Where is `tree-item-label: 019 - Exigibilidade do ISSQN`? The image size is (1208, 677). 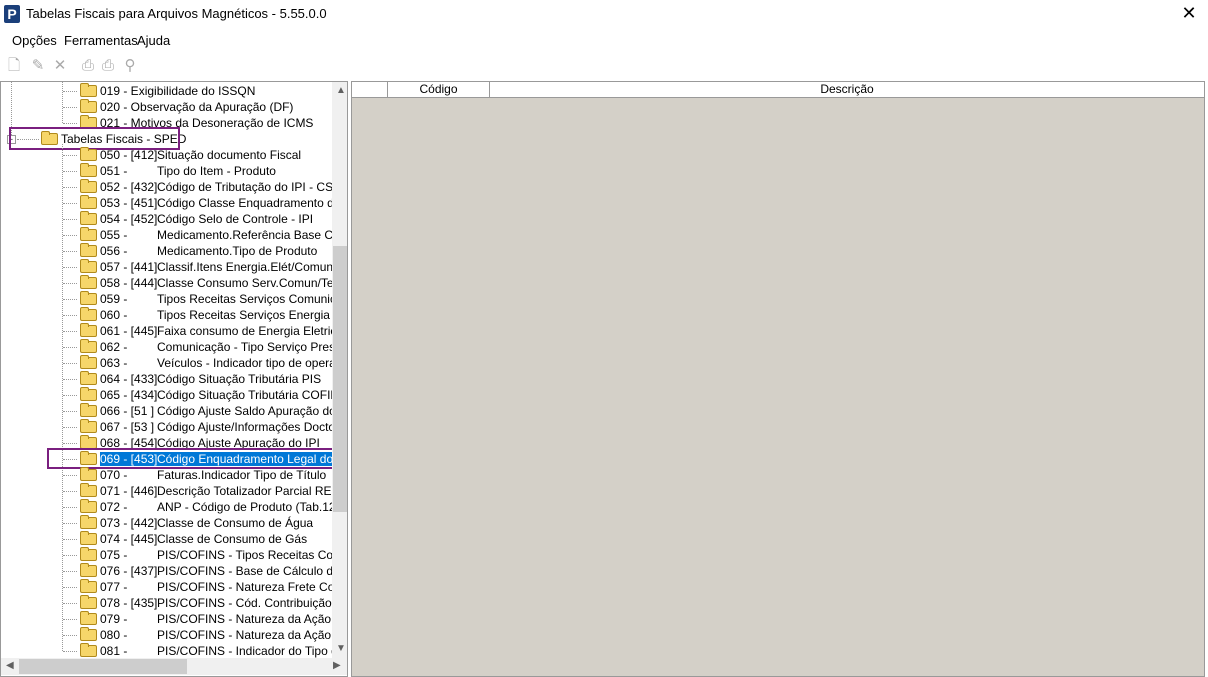
tree-item-label: 019 - Exigibilidade do ISSQN is located at coordinates (178, 91).